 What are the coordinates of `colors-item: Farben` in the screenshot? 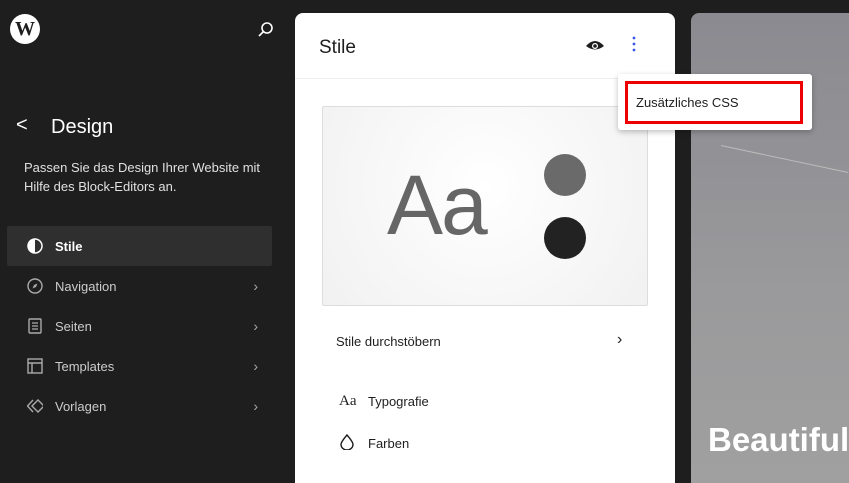 It's located at (375, 443).